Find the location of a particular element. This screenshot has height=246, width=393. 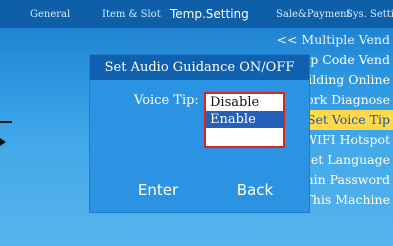

pointer-arrow-icon is located at coordinates (6, 133).